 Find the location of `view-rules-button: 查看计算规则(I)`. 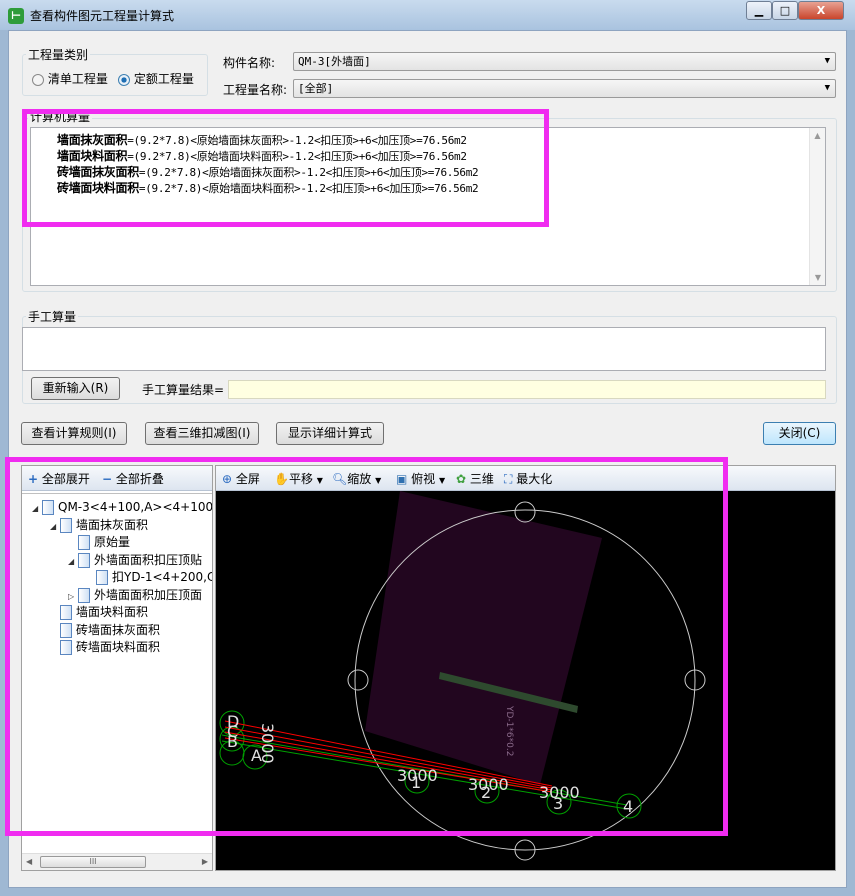

view-rules-button: 查看计算规则(I) is located at coordinates (74, 433).